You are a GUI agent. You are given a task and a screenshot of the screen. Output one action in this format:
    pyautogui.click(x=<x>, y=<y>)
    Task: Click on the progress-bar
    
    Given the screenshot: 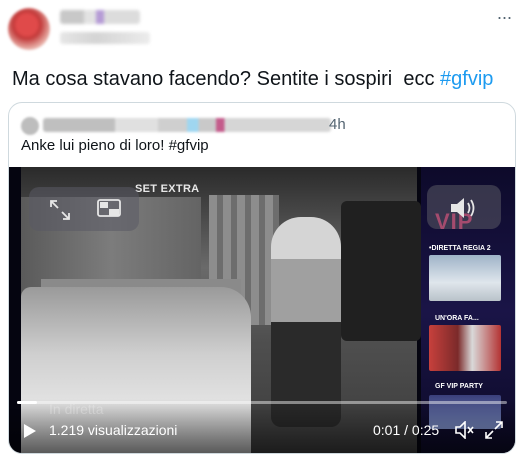 What is the action you would take?
    pyautogui.click(x=262, y=402)
    